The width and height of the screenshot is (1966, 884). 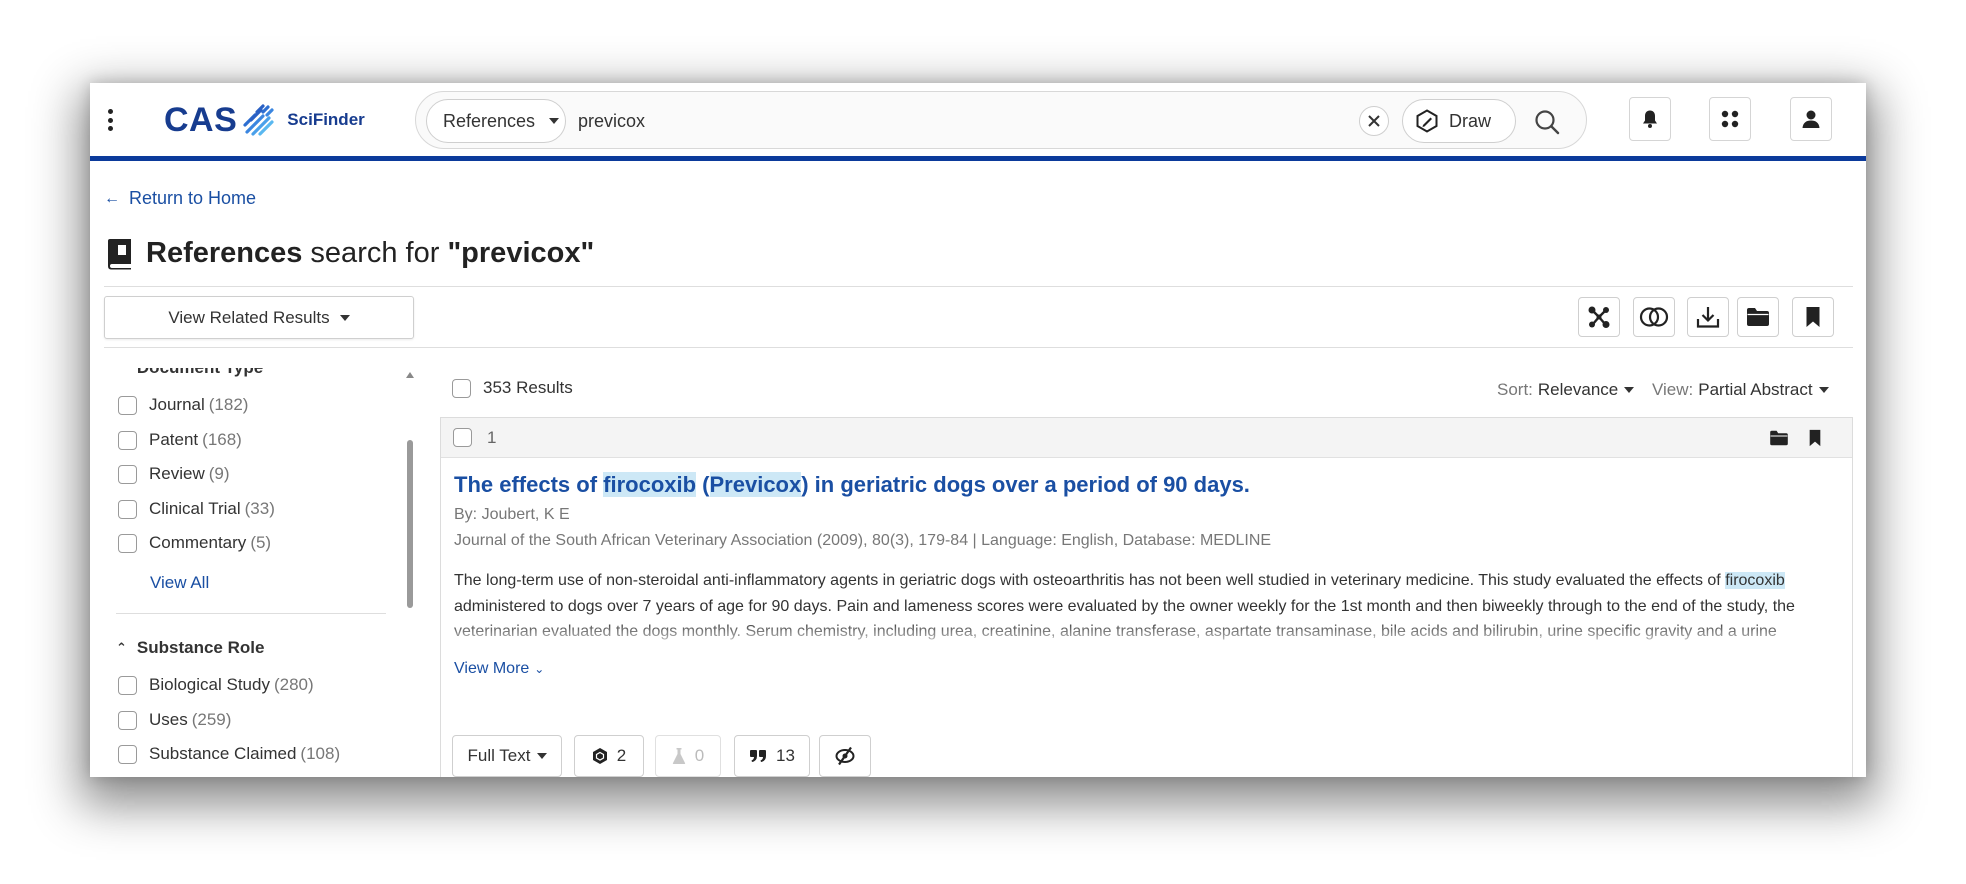 I want to click on return-label: Return to Home, so click(x=193, y=198).